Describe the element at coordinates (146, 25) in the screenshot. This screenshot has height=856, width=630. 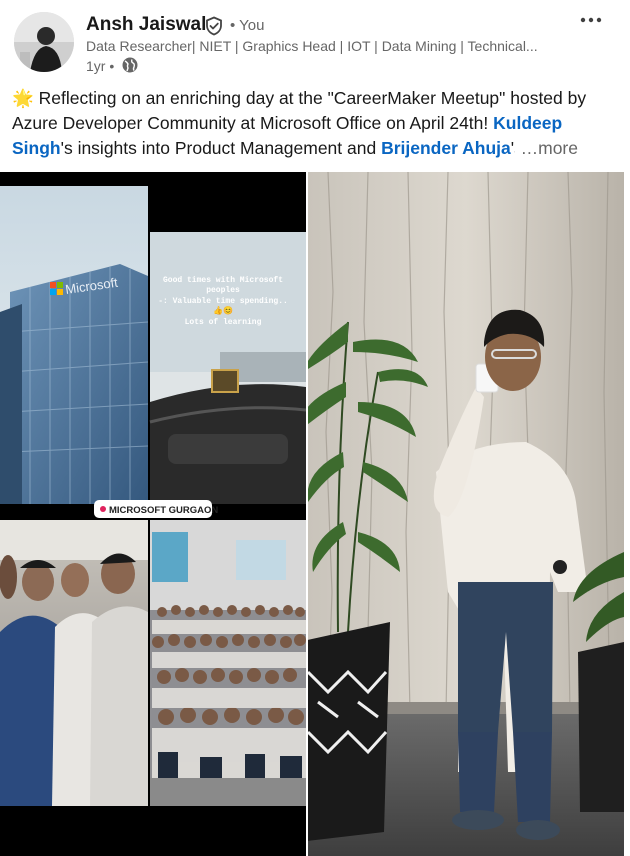
I see `author-name: Ansh Jaiswal` at that location.